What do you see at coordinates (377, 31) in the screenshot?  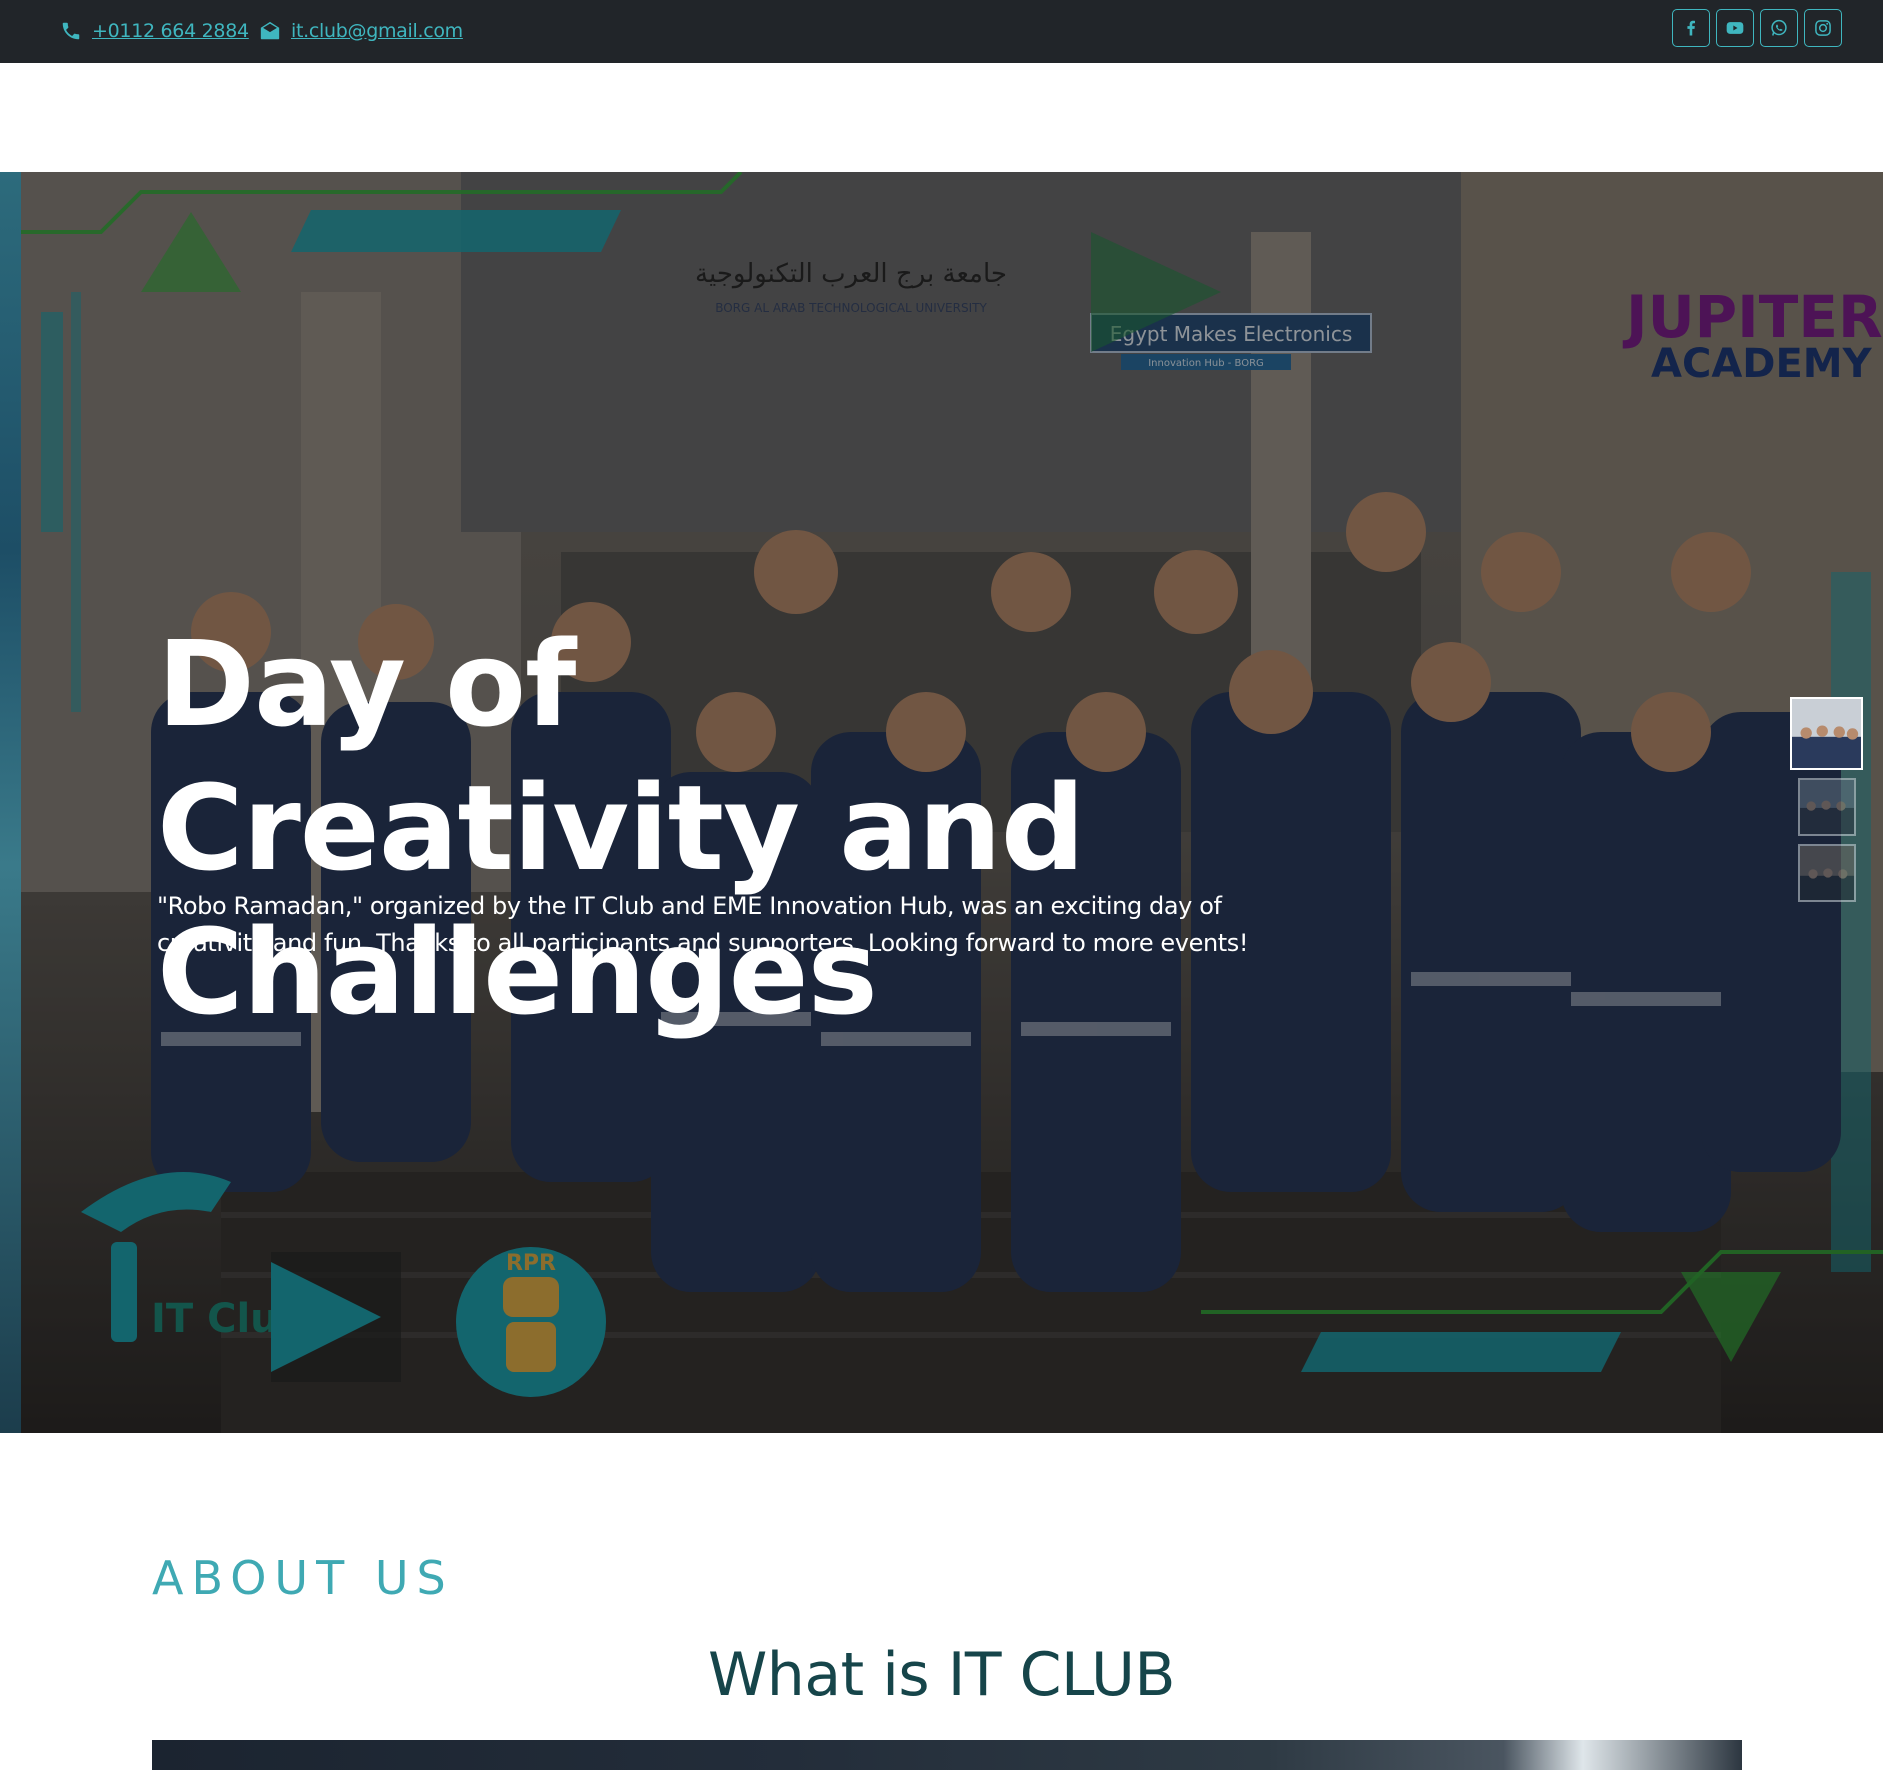 I see `email-link: it.club@gmail.com` at bounding box center [377, 31].